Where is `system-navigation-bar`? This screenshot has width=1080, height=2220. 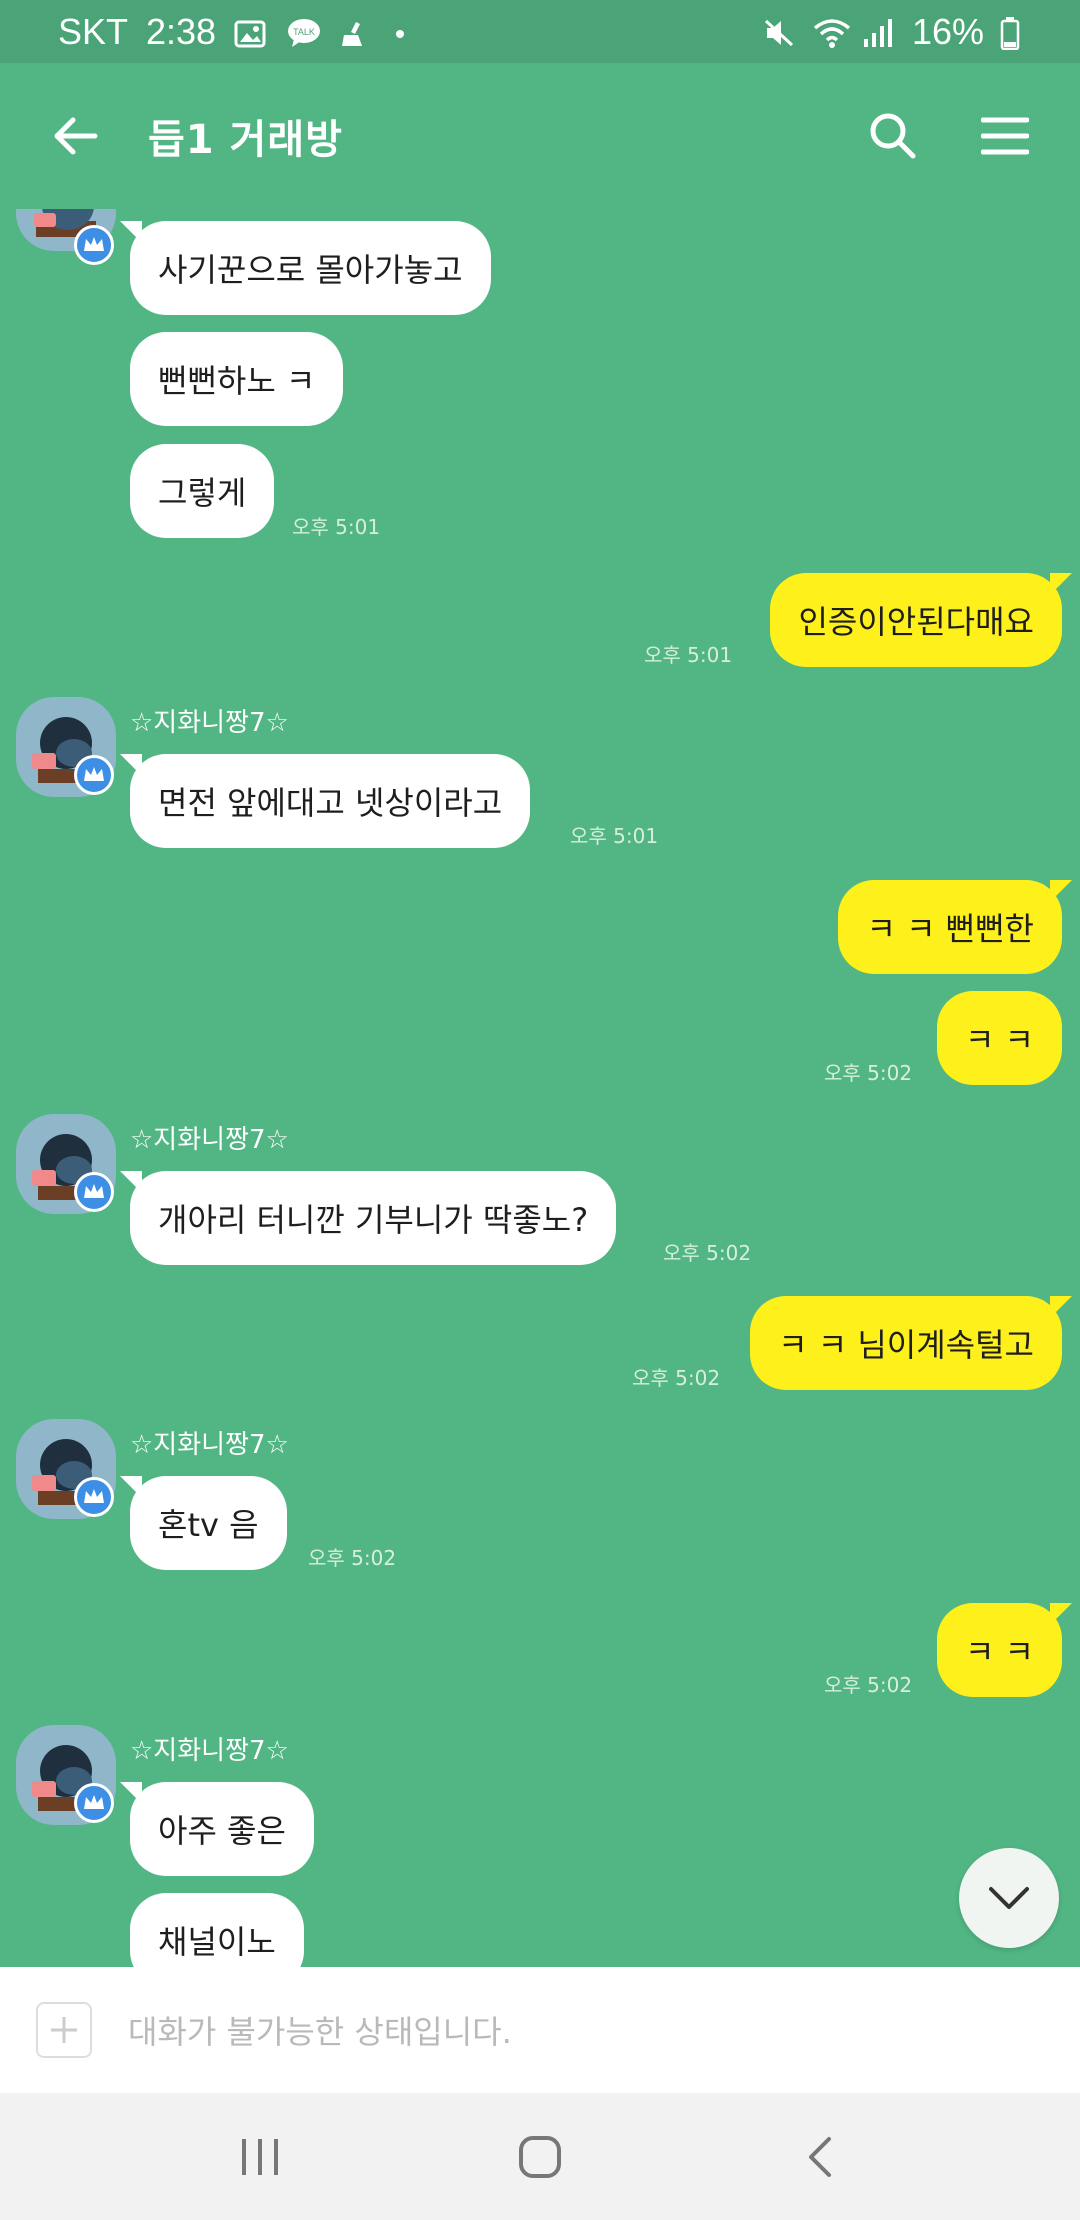
system-navigation-bar is located at coordinates (540, 2156).